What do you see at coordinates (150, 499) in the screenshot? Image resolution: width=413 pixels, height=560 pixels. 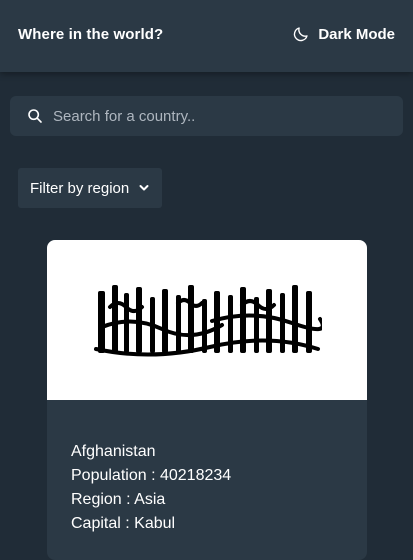 I see `region-value: Asia` at bounding box center [150, 499].